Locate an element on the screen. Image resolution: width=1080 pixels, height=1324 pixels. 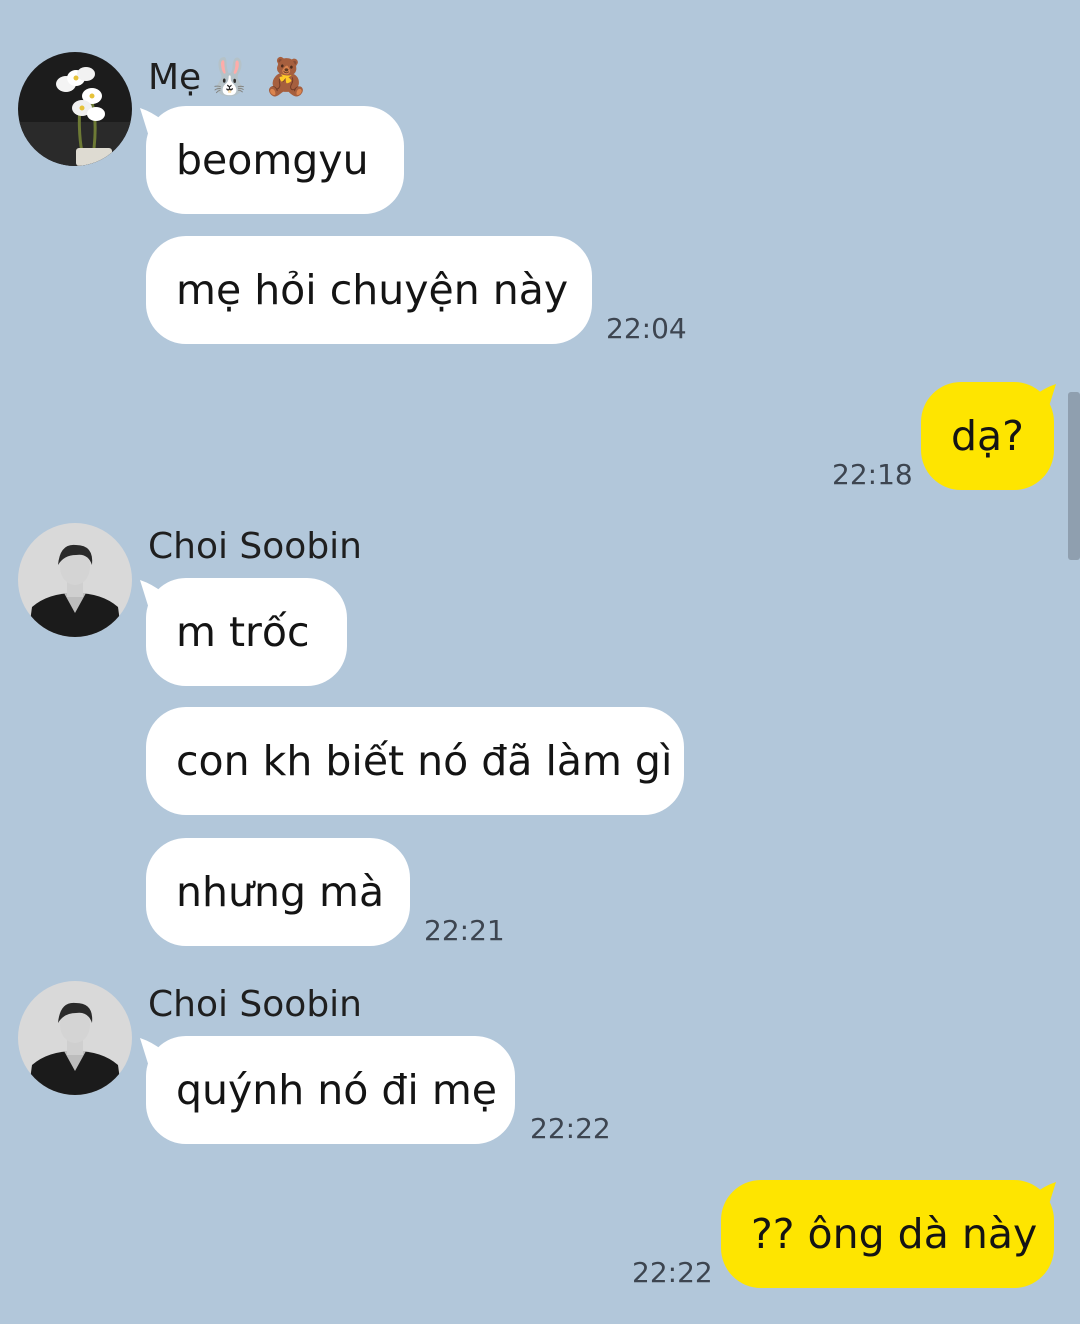
message-bubble: mẹ hỏi chuyện này is located at coordinates (369, 290).